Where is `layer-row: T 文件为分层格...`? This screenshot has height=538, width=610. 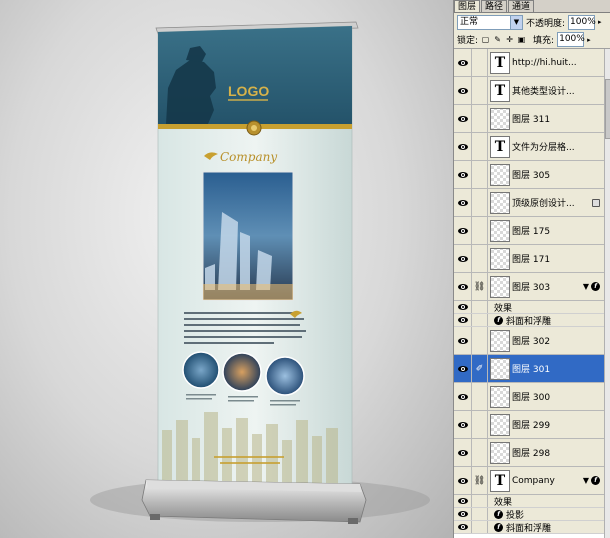
layer-row: T 文件为分层格... is located at coordinates (529, 147).